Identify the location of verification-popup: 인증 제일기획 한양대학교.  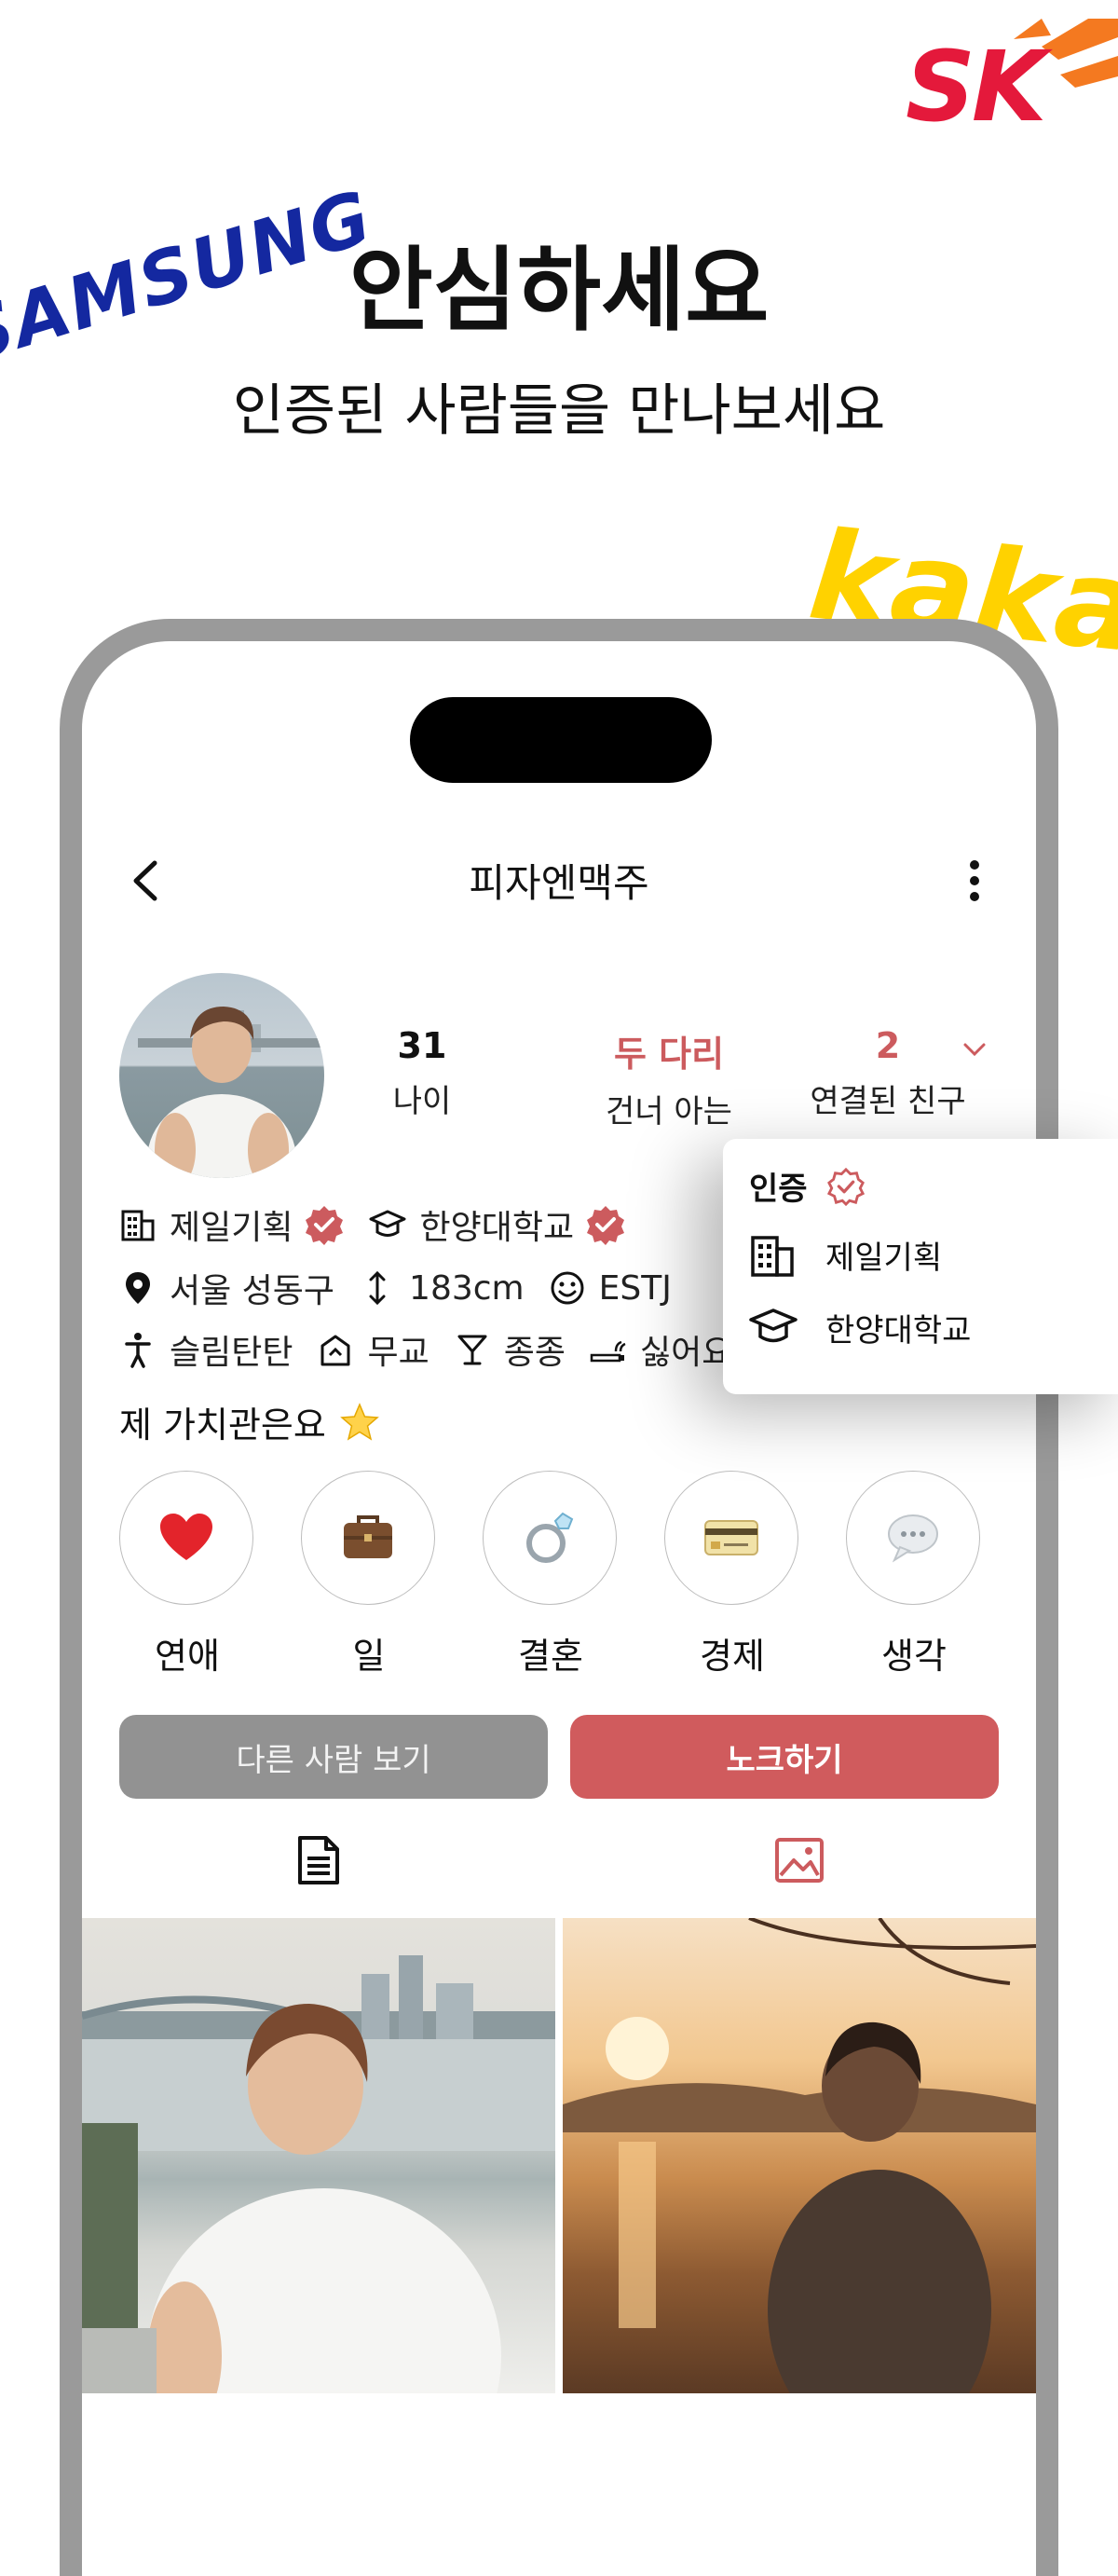
(920, 1266).